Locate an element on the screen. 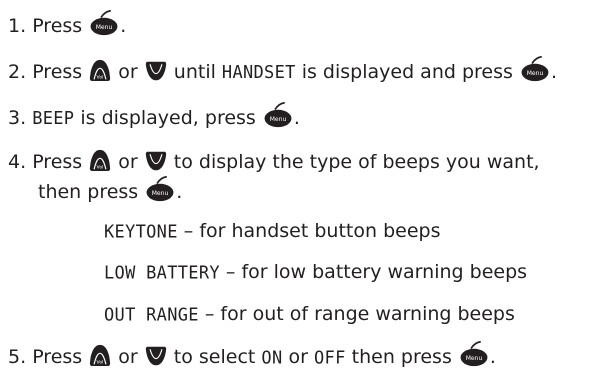 The image size is (590, 375). step-number: 4. is located at coordinates (17, 162).